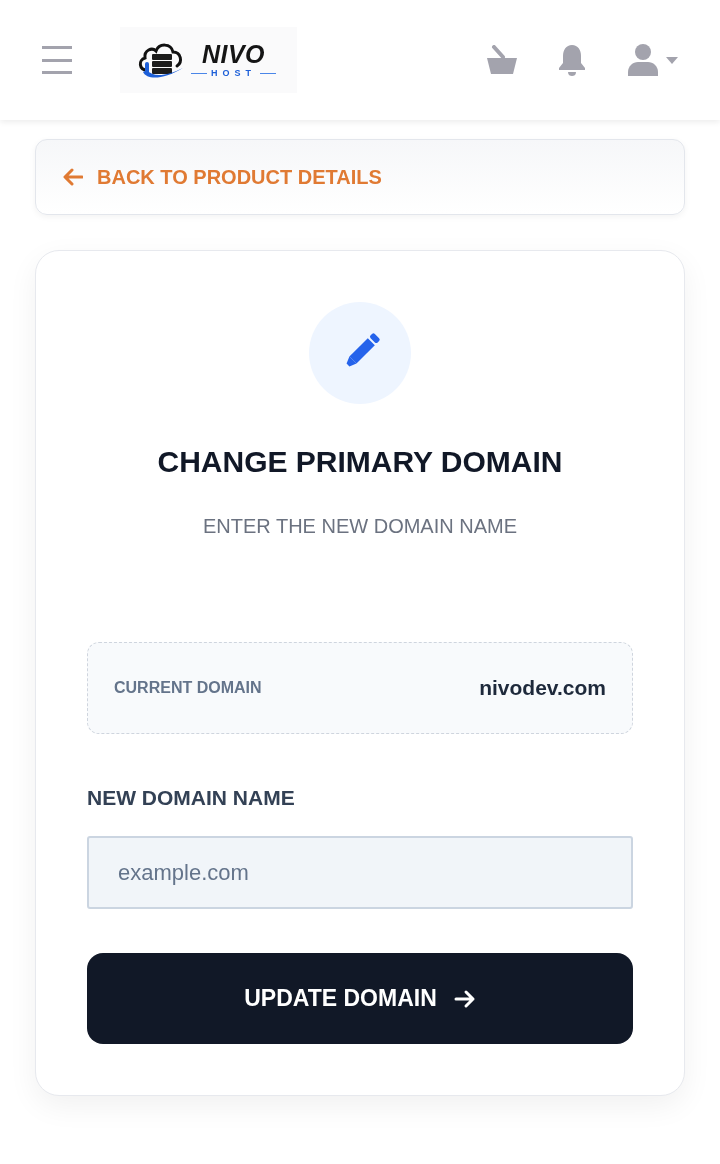 The height and width of the screenshot is (1164, 720). What do you see at coordinates (572, 60) in the screenshot?
I see `bell-icon` at bounding box center [572, 60].